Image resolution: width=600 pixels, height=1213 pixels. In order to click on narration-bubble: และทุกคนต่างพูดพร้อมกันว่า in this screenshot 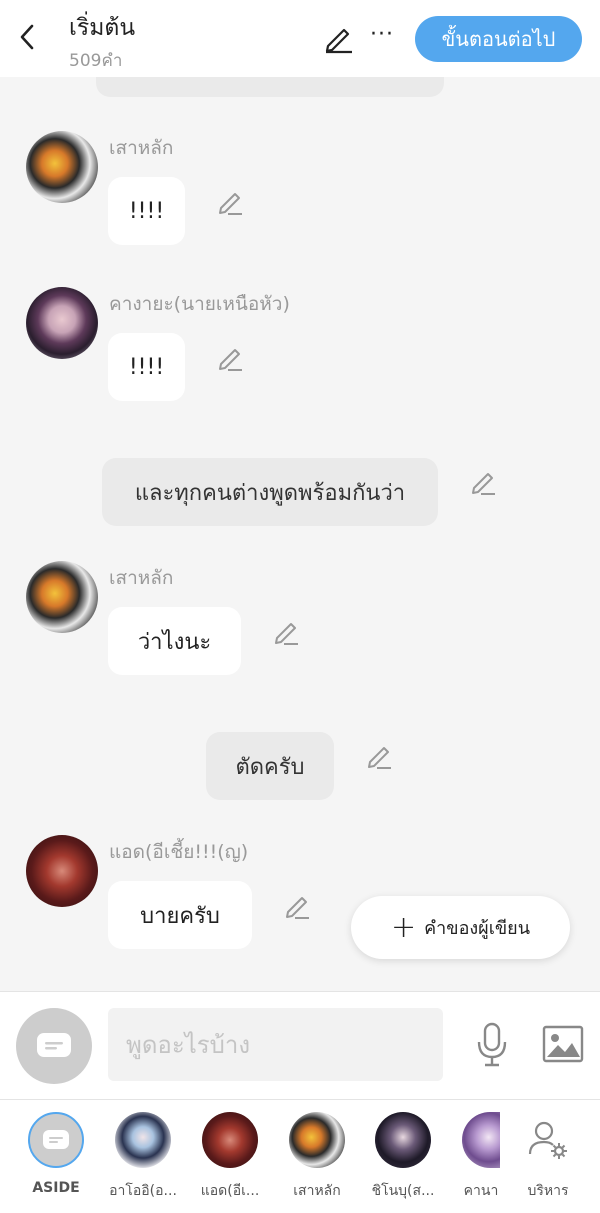, I will do `click(270, 492)`.